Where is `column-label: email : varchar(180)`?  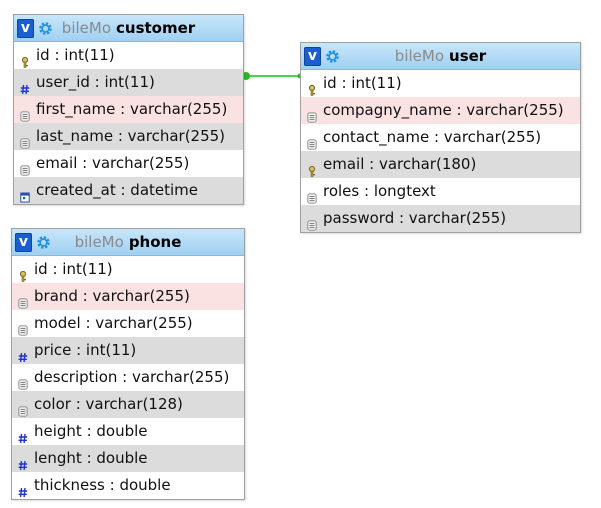
column-label: email : varchar(180) is located at coordinates (400, 164).